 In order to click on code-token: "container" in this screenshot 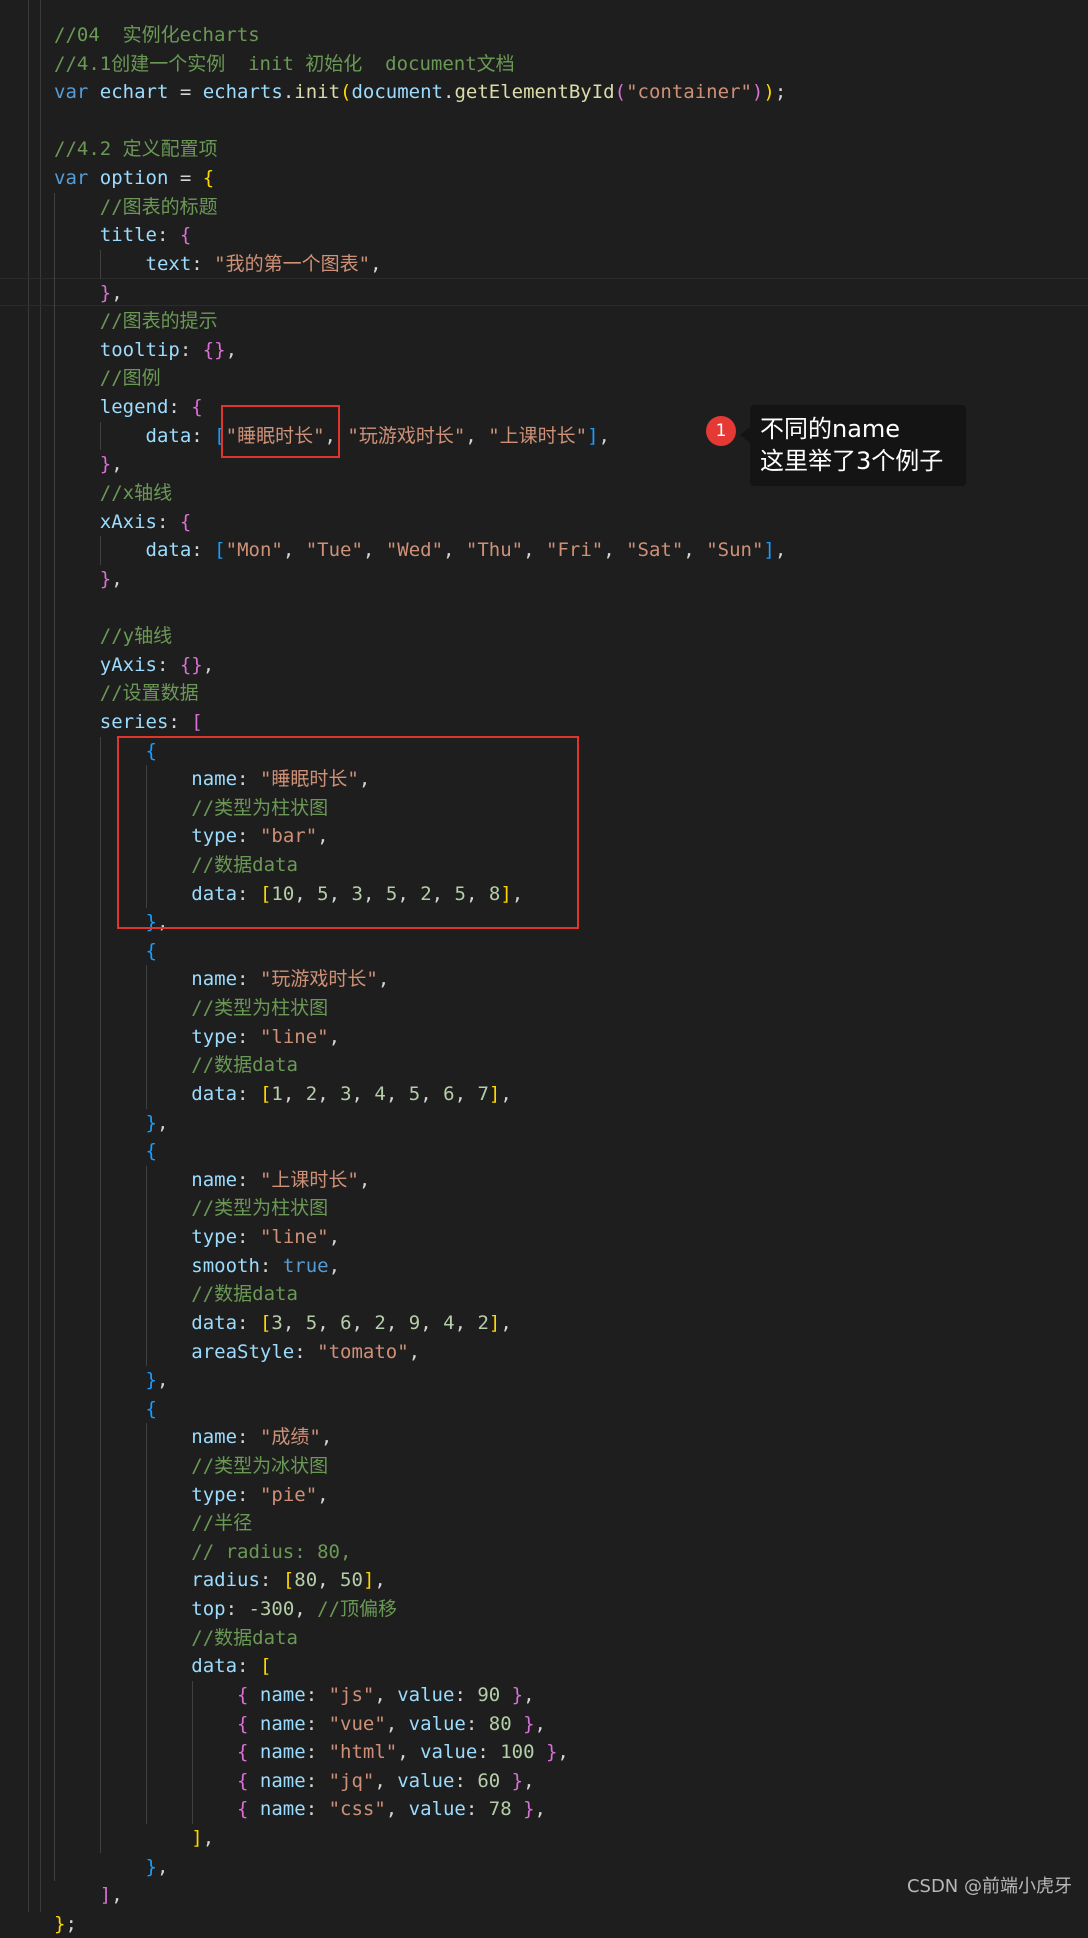, I will do `click(689, 92)`.